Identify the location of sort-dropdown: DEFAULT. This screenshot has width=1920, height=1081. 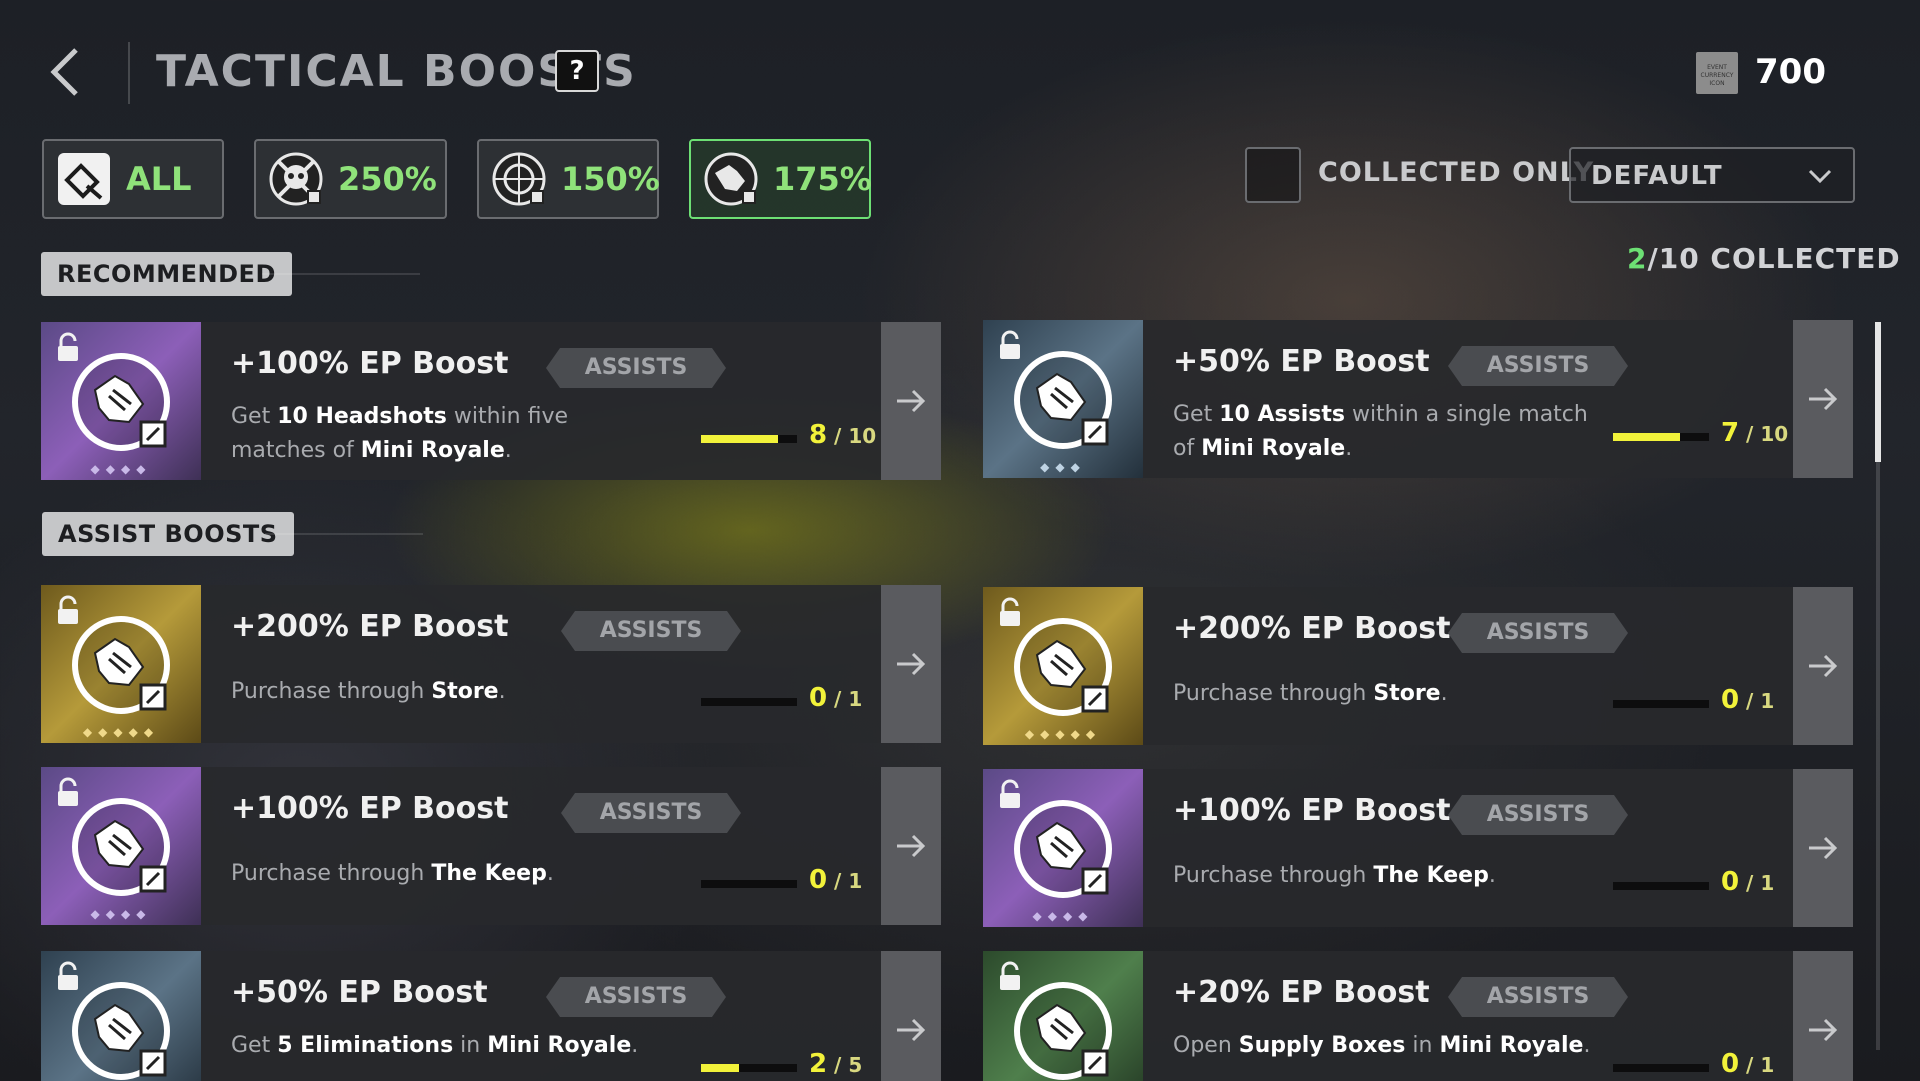
(1712, 175).